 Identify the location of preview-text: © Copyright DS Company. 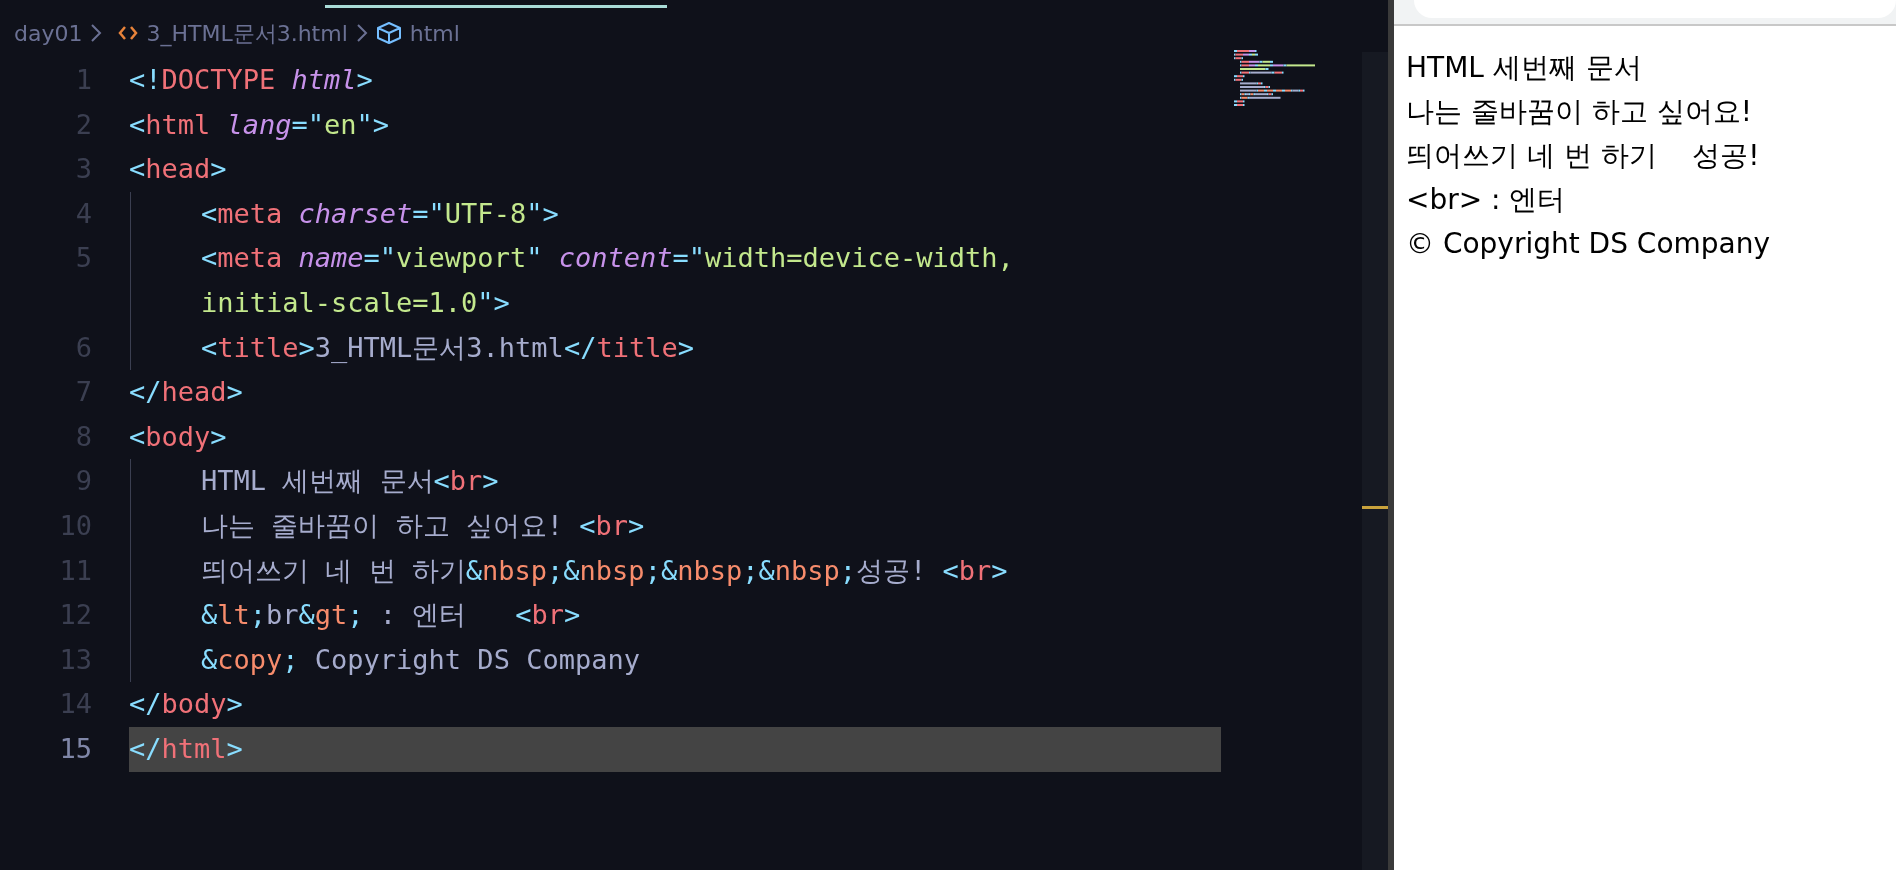
(1589, 244).